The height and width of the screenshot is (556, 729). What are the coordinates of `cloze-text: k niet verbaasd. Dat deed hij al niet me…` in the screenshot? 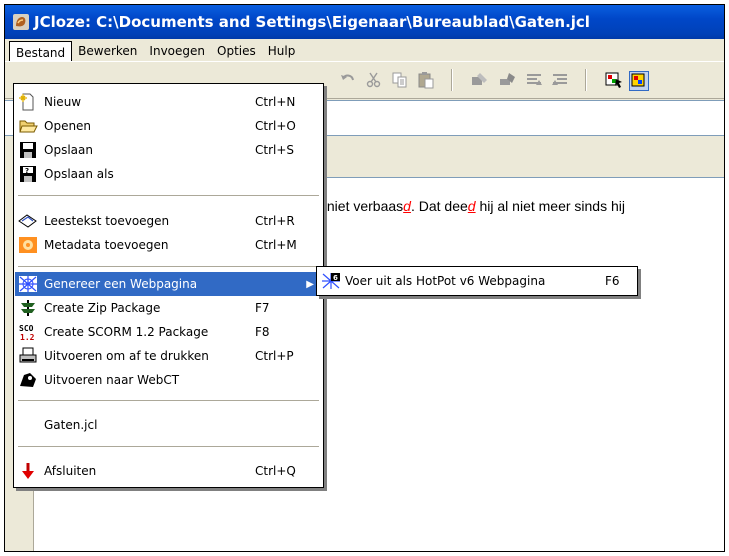 It's located at (470, 206).